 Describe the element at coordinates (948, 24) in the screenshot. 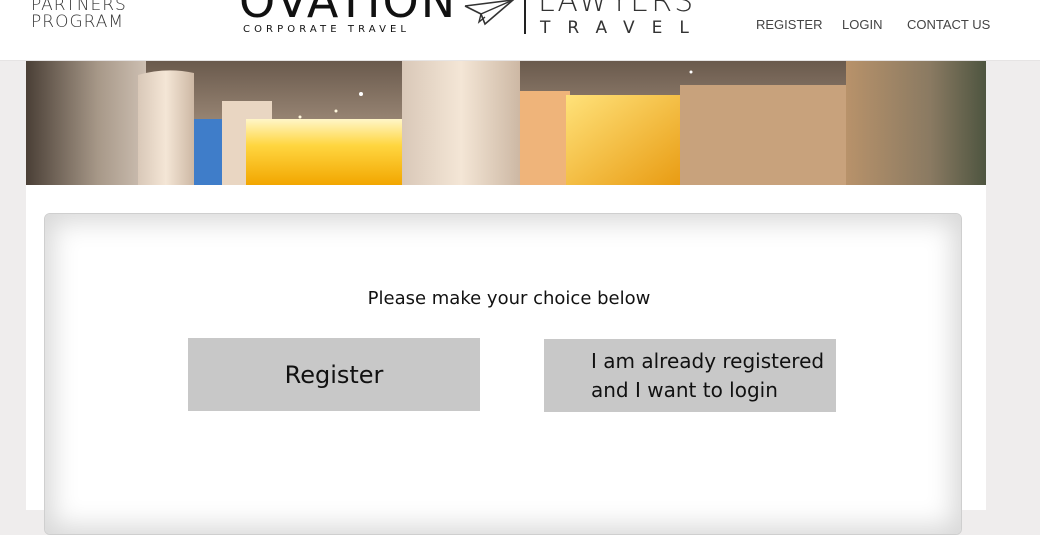

I see `nav-contact-us-link: CONTACT US` at that location.